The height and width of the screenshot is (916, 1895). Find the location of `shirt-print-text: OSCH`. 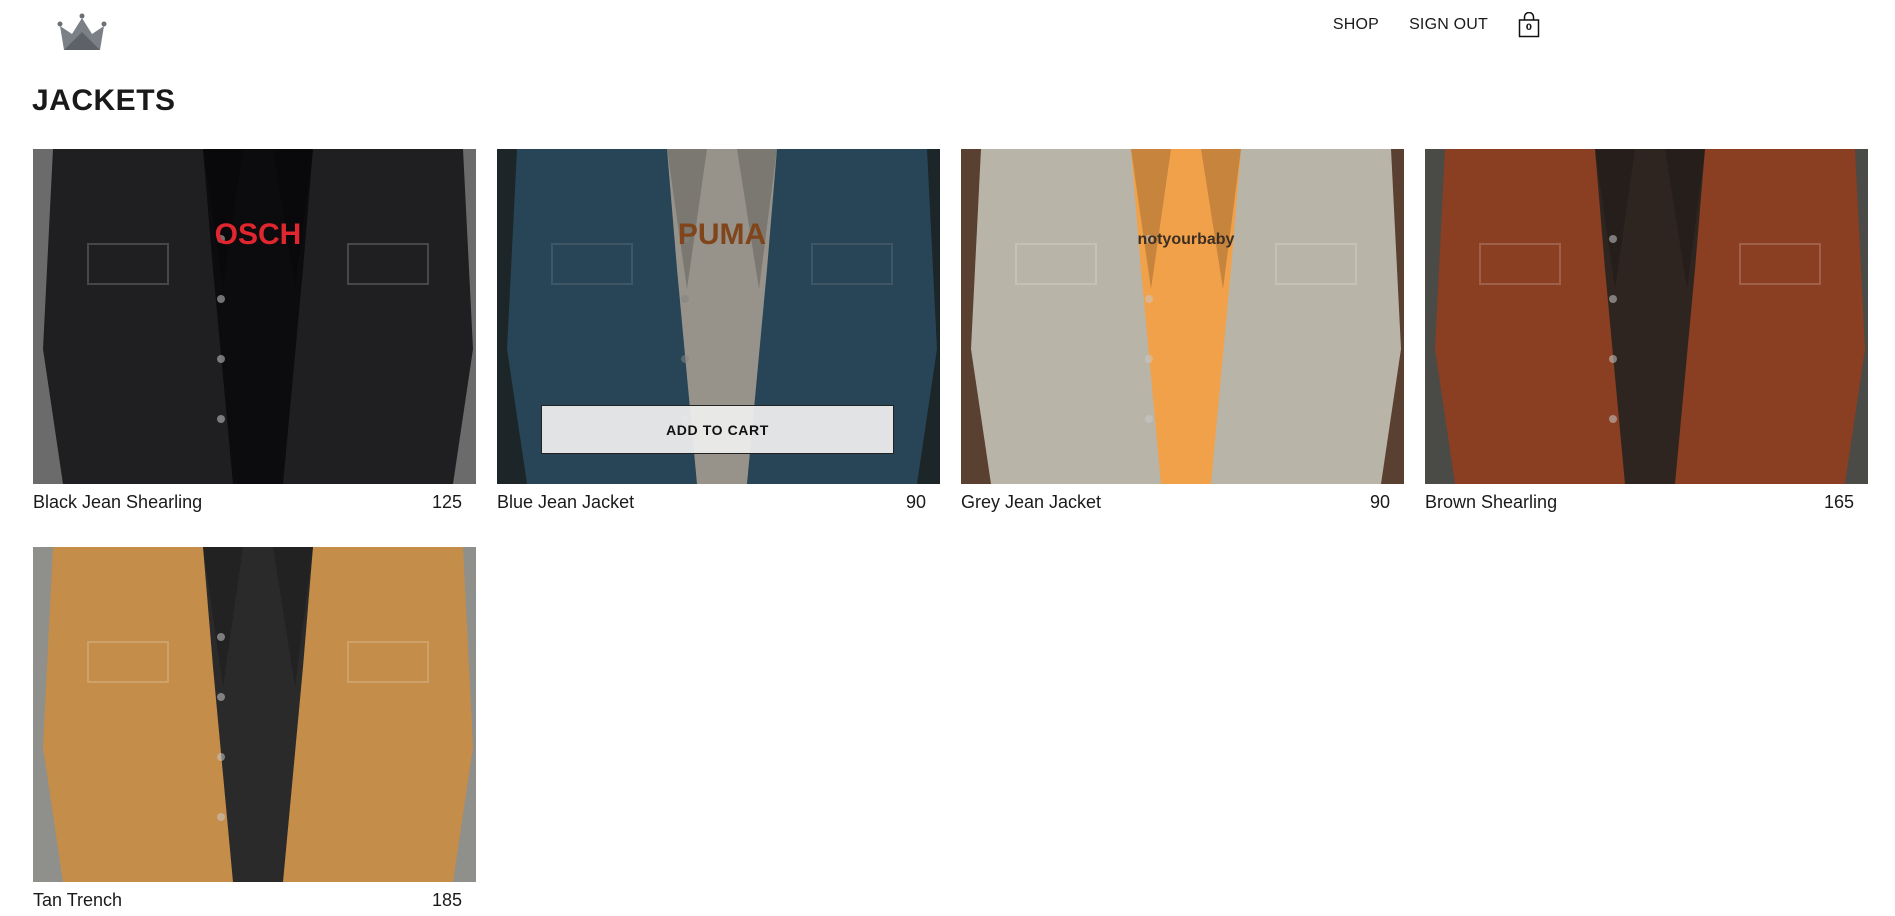

shirt-print-text: OSCH is located at coordinates (258, 234).